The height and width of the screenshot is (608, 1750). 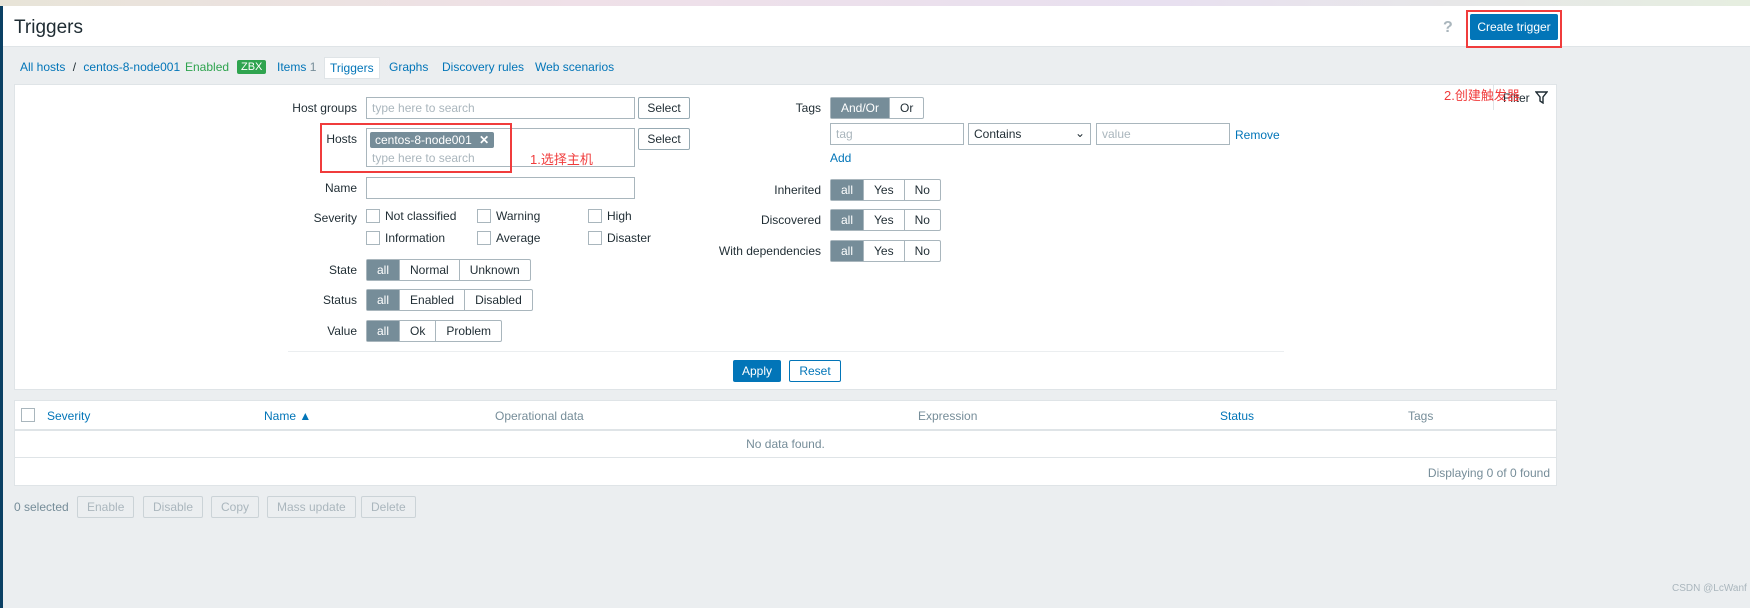 What do you see at coordinates (313, 67) in the screenshot?
I see `items-count: 1` at bounding box center [313, 67].